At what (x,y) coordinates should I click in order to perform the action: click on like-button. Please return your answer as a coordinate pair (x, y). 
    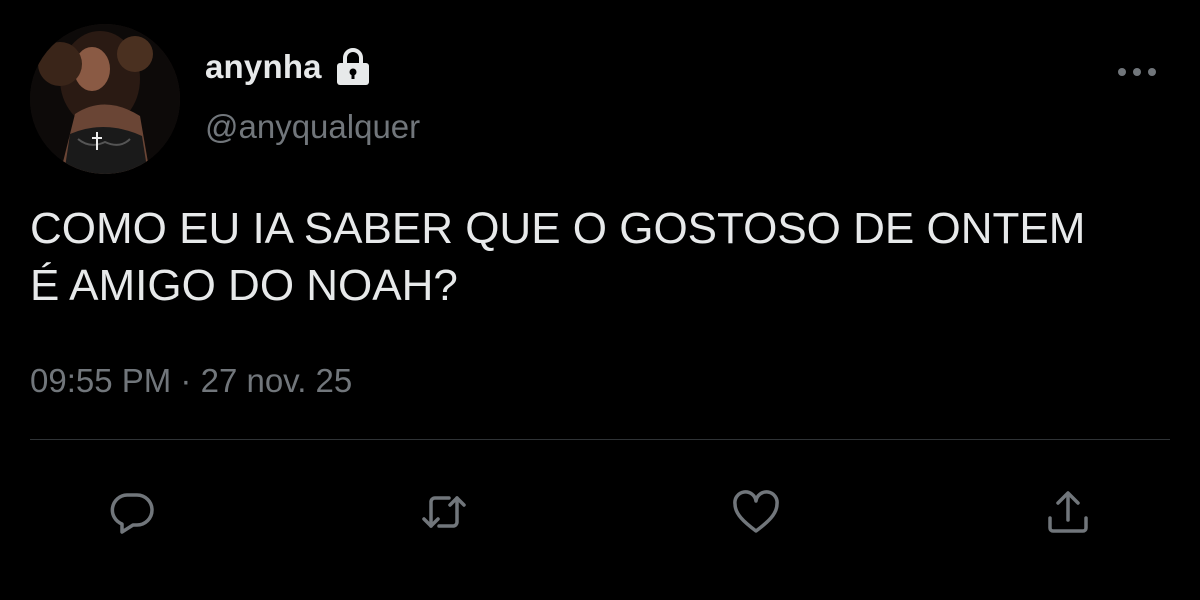
    Looking at the image, I should click on (756, 512).